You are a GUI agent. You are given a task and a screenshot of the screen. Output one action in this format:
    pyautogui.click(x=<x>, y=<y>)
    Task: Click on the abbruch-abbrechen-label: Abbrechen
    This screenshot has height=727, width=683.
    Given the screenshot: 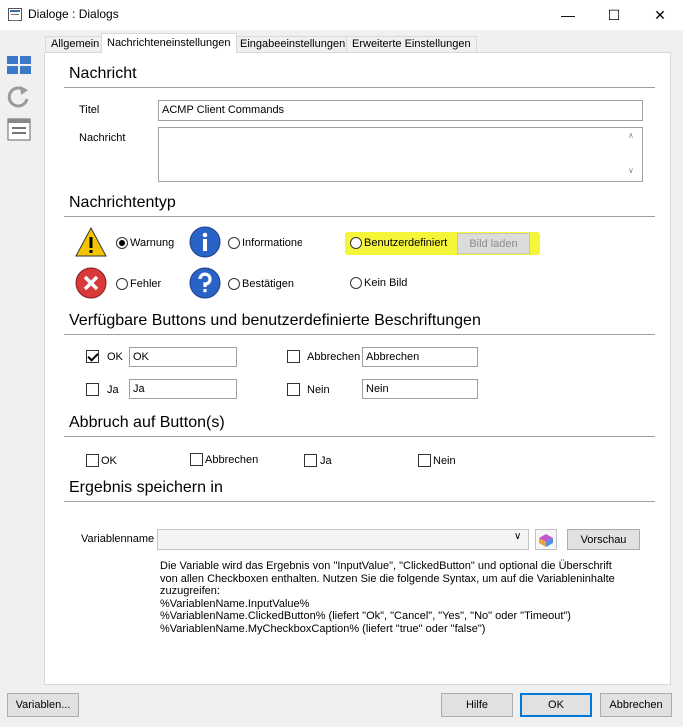 What is the action you would take?
    pyautogui.click(x=232, y=460)
    